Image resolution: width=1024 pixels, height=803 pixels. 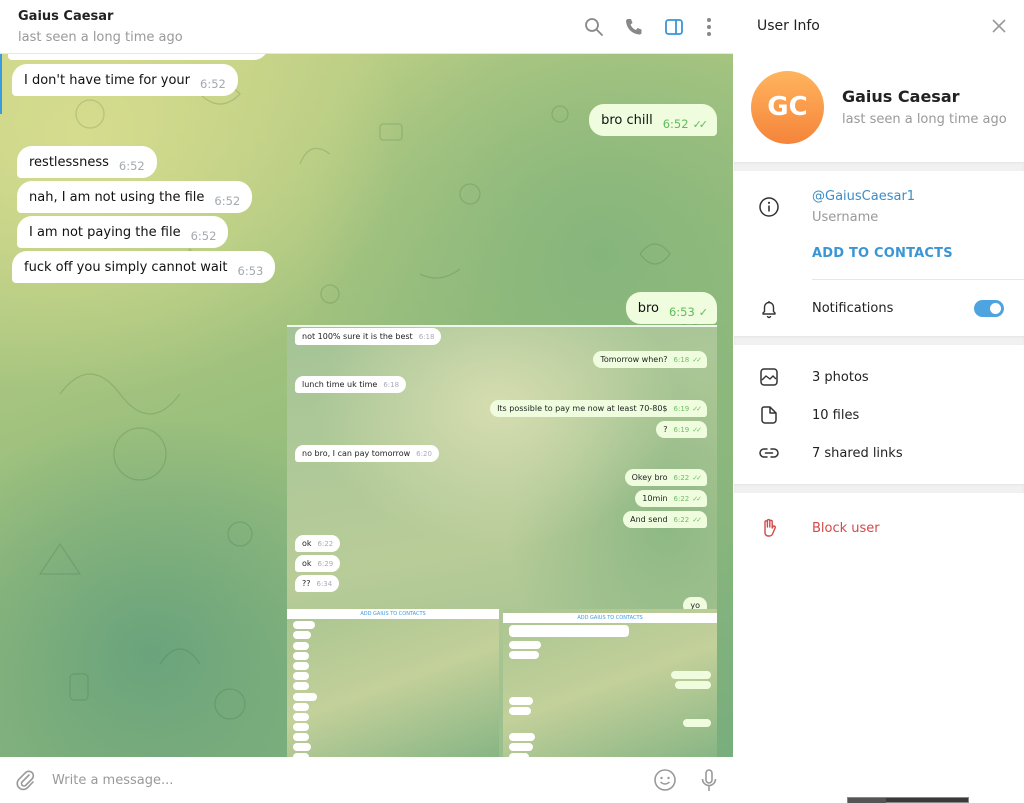 I want to click on message-bubble-outgoing: bro chill 6:52 ✓✓, so click(x=653, y=120).